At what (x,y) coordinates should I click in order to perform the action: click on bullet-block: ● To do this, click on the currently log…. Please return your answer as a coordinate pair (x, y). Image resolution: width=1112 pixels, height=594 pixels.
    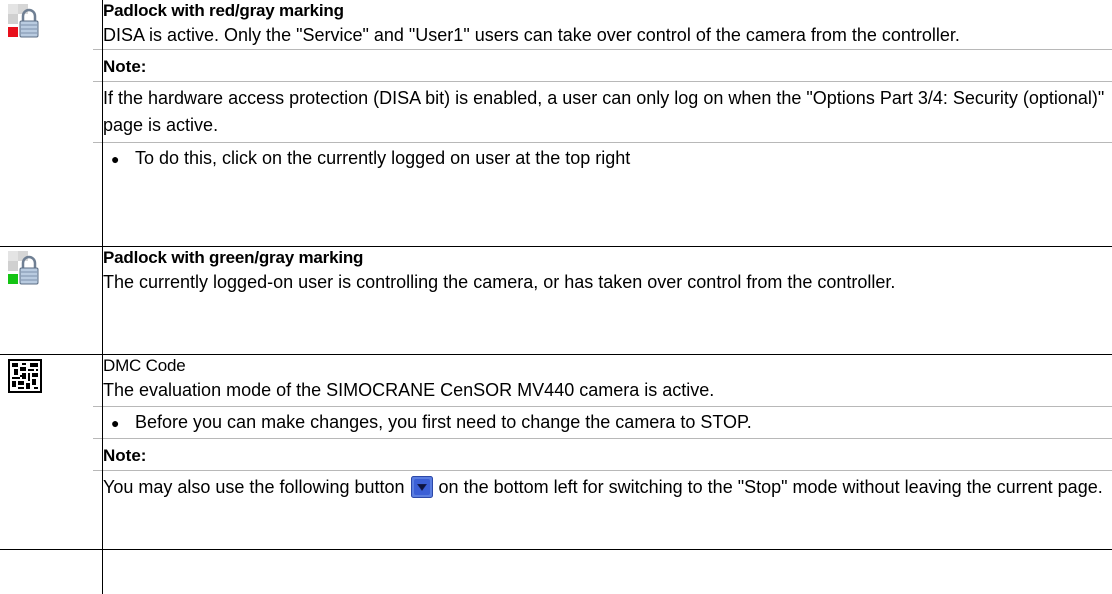
    Looking at the image, I should click on (602, 158).